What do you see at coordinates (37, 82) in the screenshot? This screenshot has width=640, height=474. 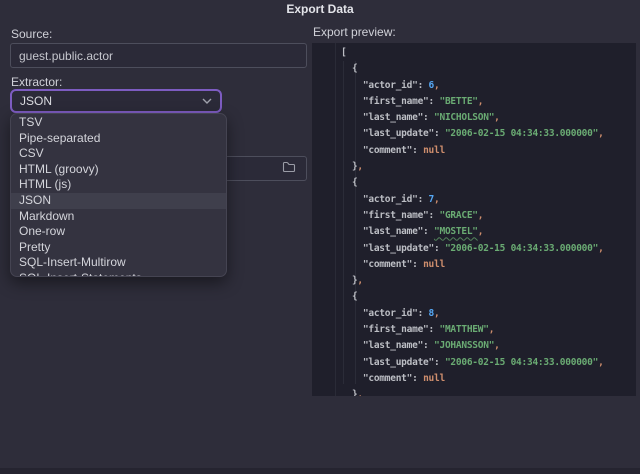 I see `extractor-label: Extractor:` at bounding box center [37, 82].